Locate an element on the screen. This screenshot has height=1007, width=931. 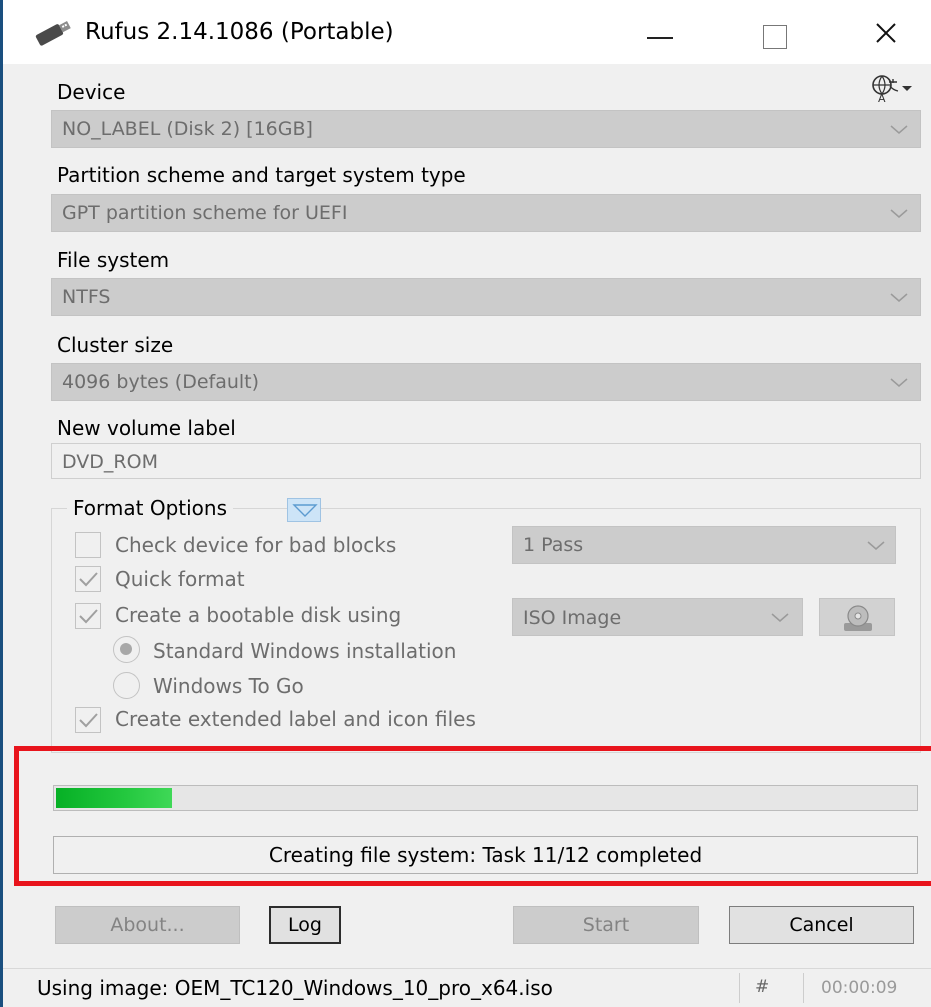
bootable-checkbox is located at coordinates (88, 616).